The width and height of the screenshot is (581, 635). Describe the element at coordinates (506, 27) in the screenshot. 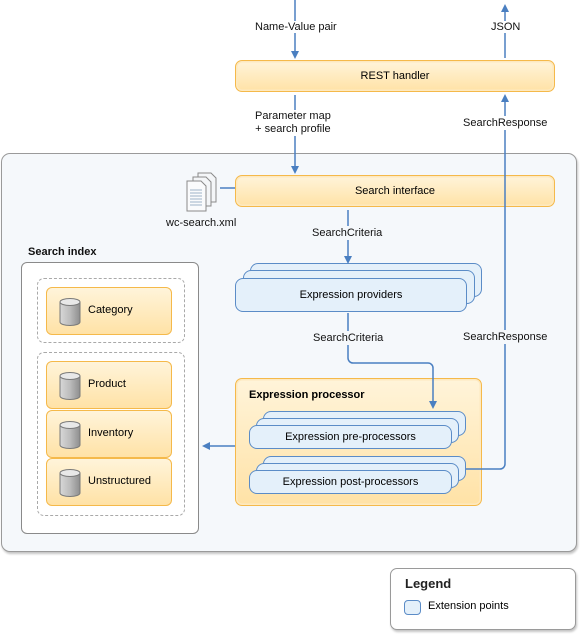

I see `label-json: JSON` at that location.